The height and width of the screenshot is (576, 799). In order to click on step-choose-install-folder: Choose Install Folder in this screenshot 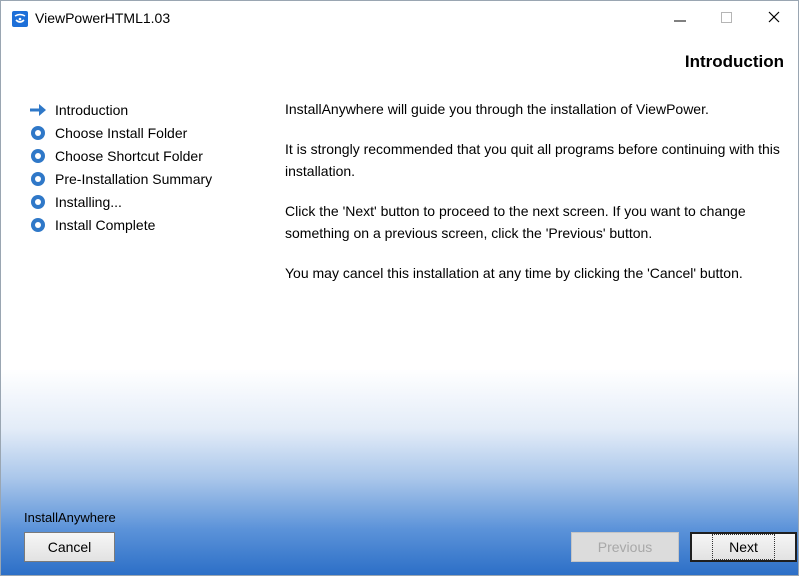, I will do `click(120, 132)`.